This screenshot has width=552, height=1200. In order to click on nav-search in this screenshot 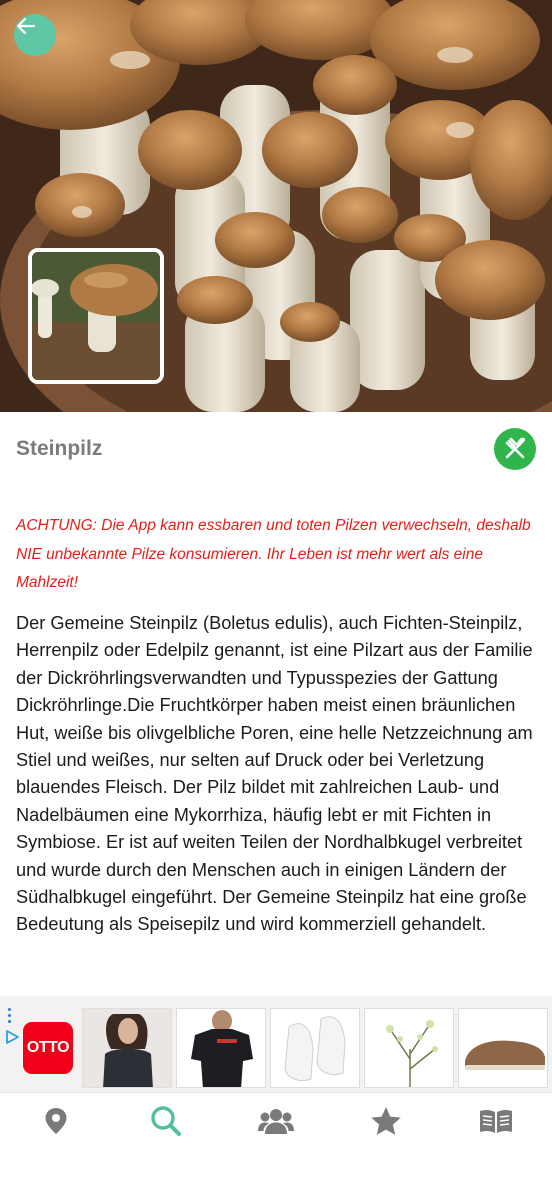, I will do `click(166, 1121)`.